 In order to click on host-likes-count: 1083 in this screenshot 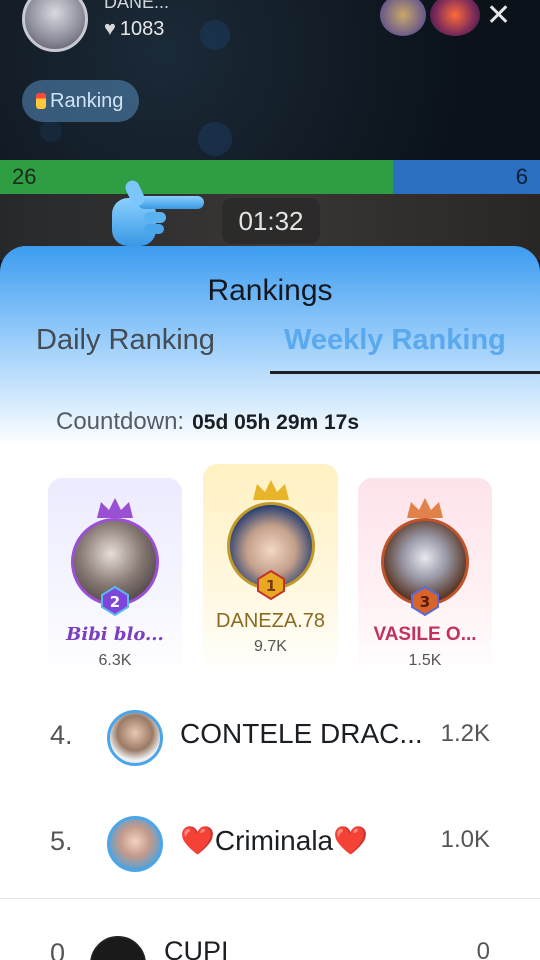, I will do `click(142, 29)`.